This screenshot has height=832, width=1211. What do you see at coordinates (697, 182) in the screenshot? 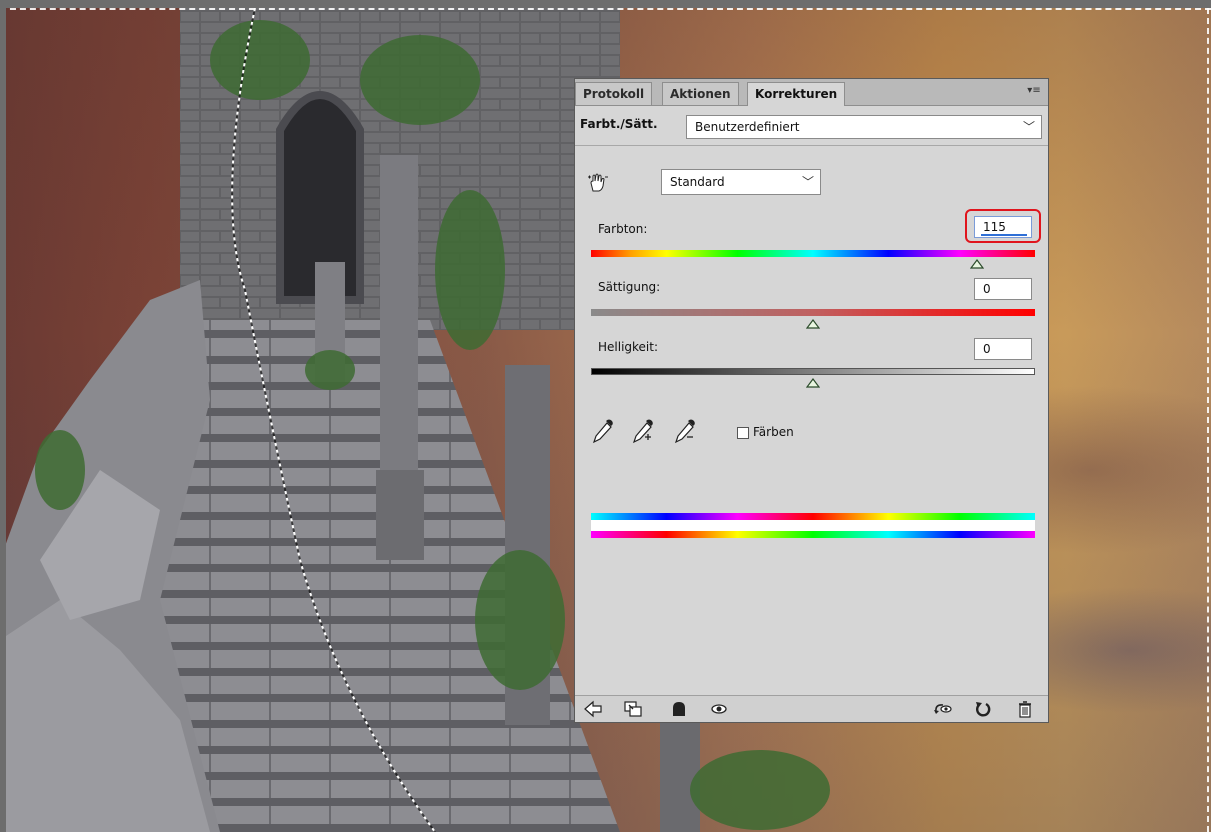
I see `channel-value: Standard` at bounding box center [697, 182].